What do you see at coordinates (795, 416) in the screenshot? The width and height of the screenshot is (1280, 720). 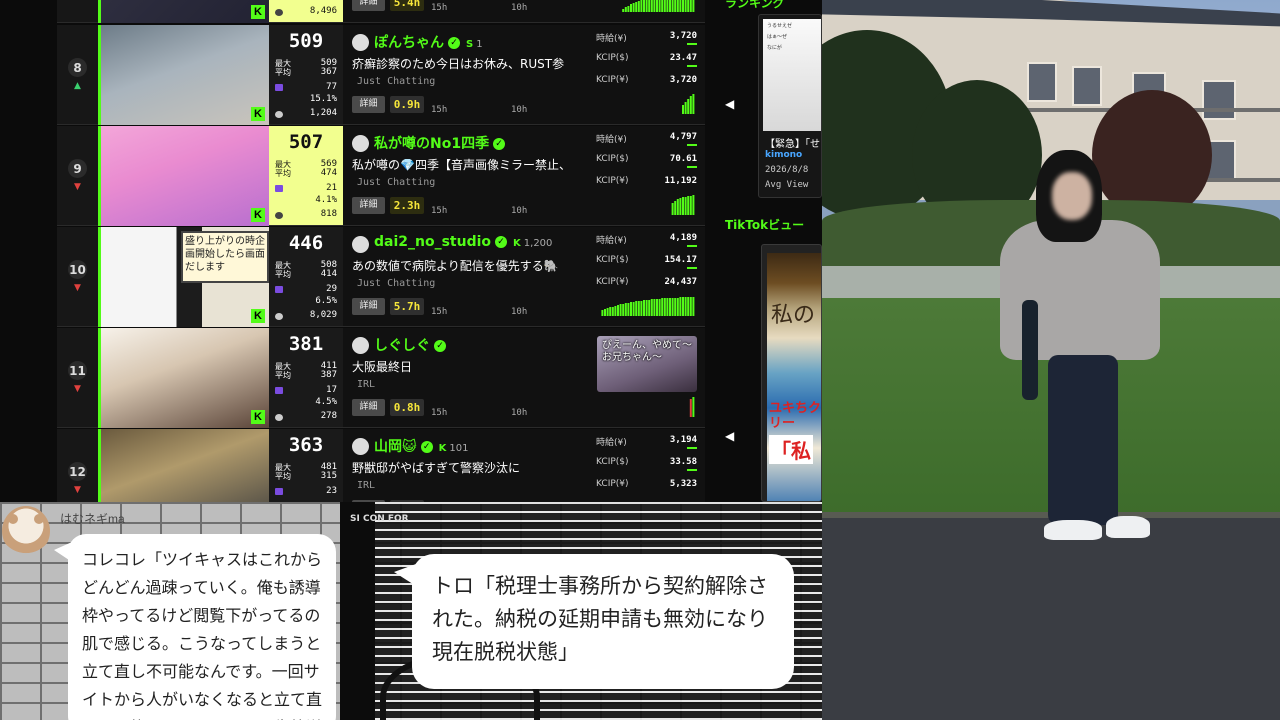 I see `tiktok-thumb-red-text: ユキちクリー` at bounding box center [795, 416].